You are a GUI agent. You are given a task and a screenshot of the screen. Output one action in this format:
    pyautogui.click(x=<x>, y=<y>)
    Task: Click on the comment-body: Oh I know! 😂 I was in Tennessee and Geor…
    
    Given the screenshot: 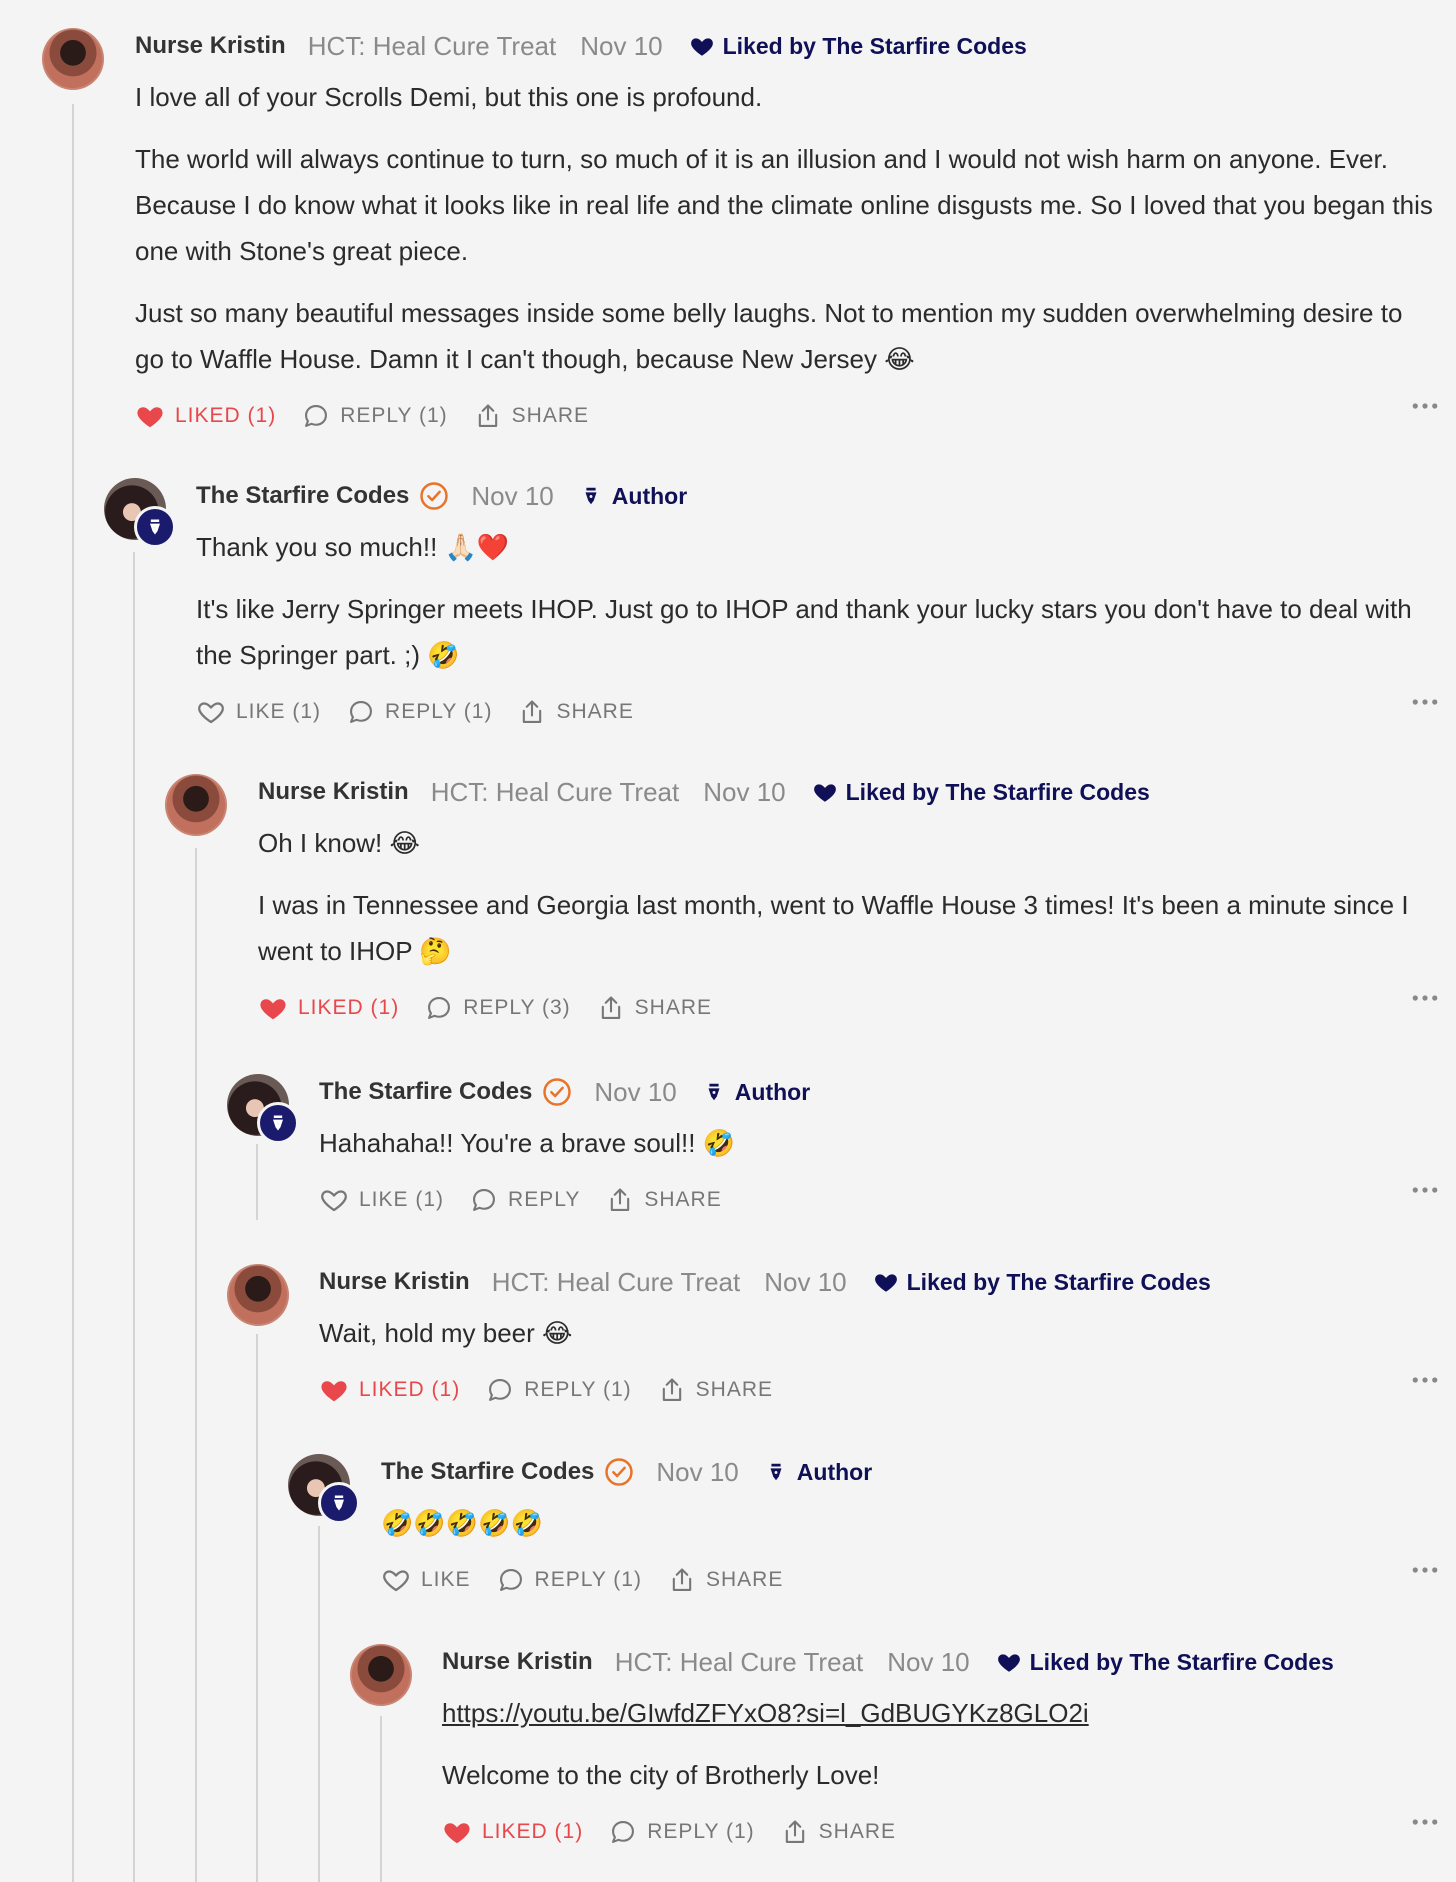 What is the action you would take?
    pyautogui.click(x=848, y=897)
    